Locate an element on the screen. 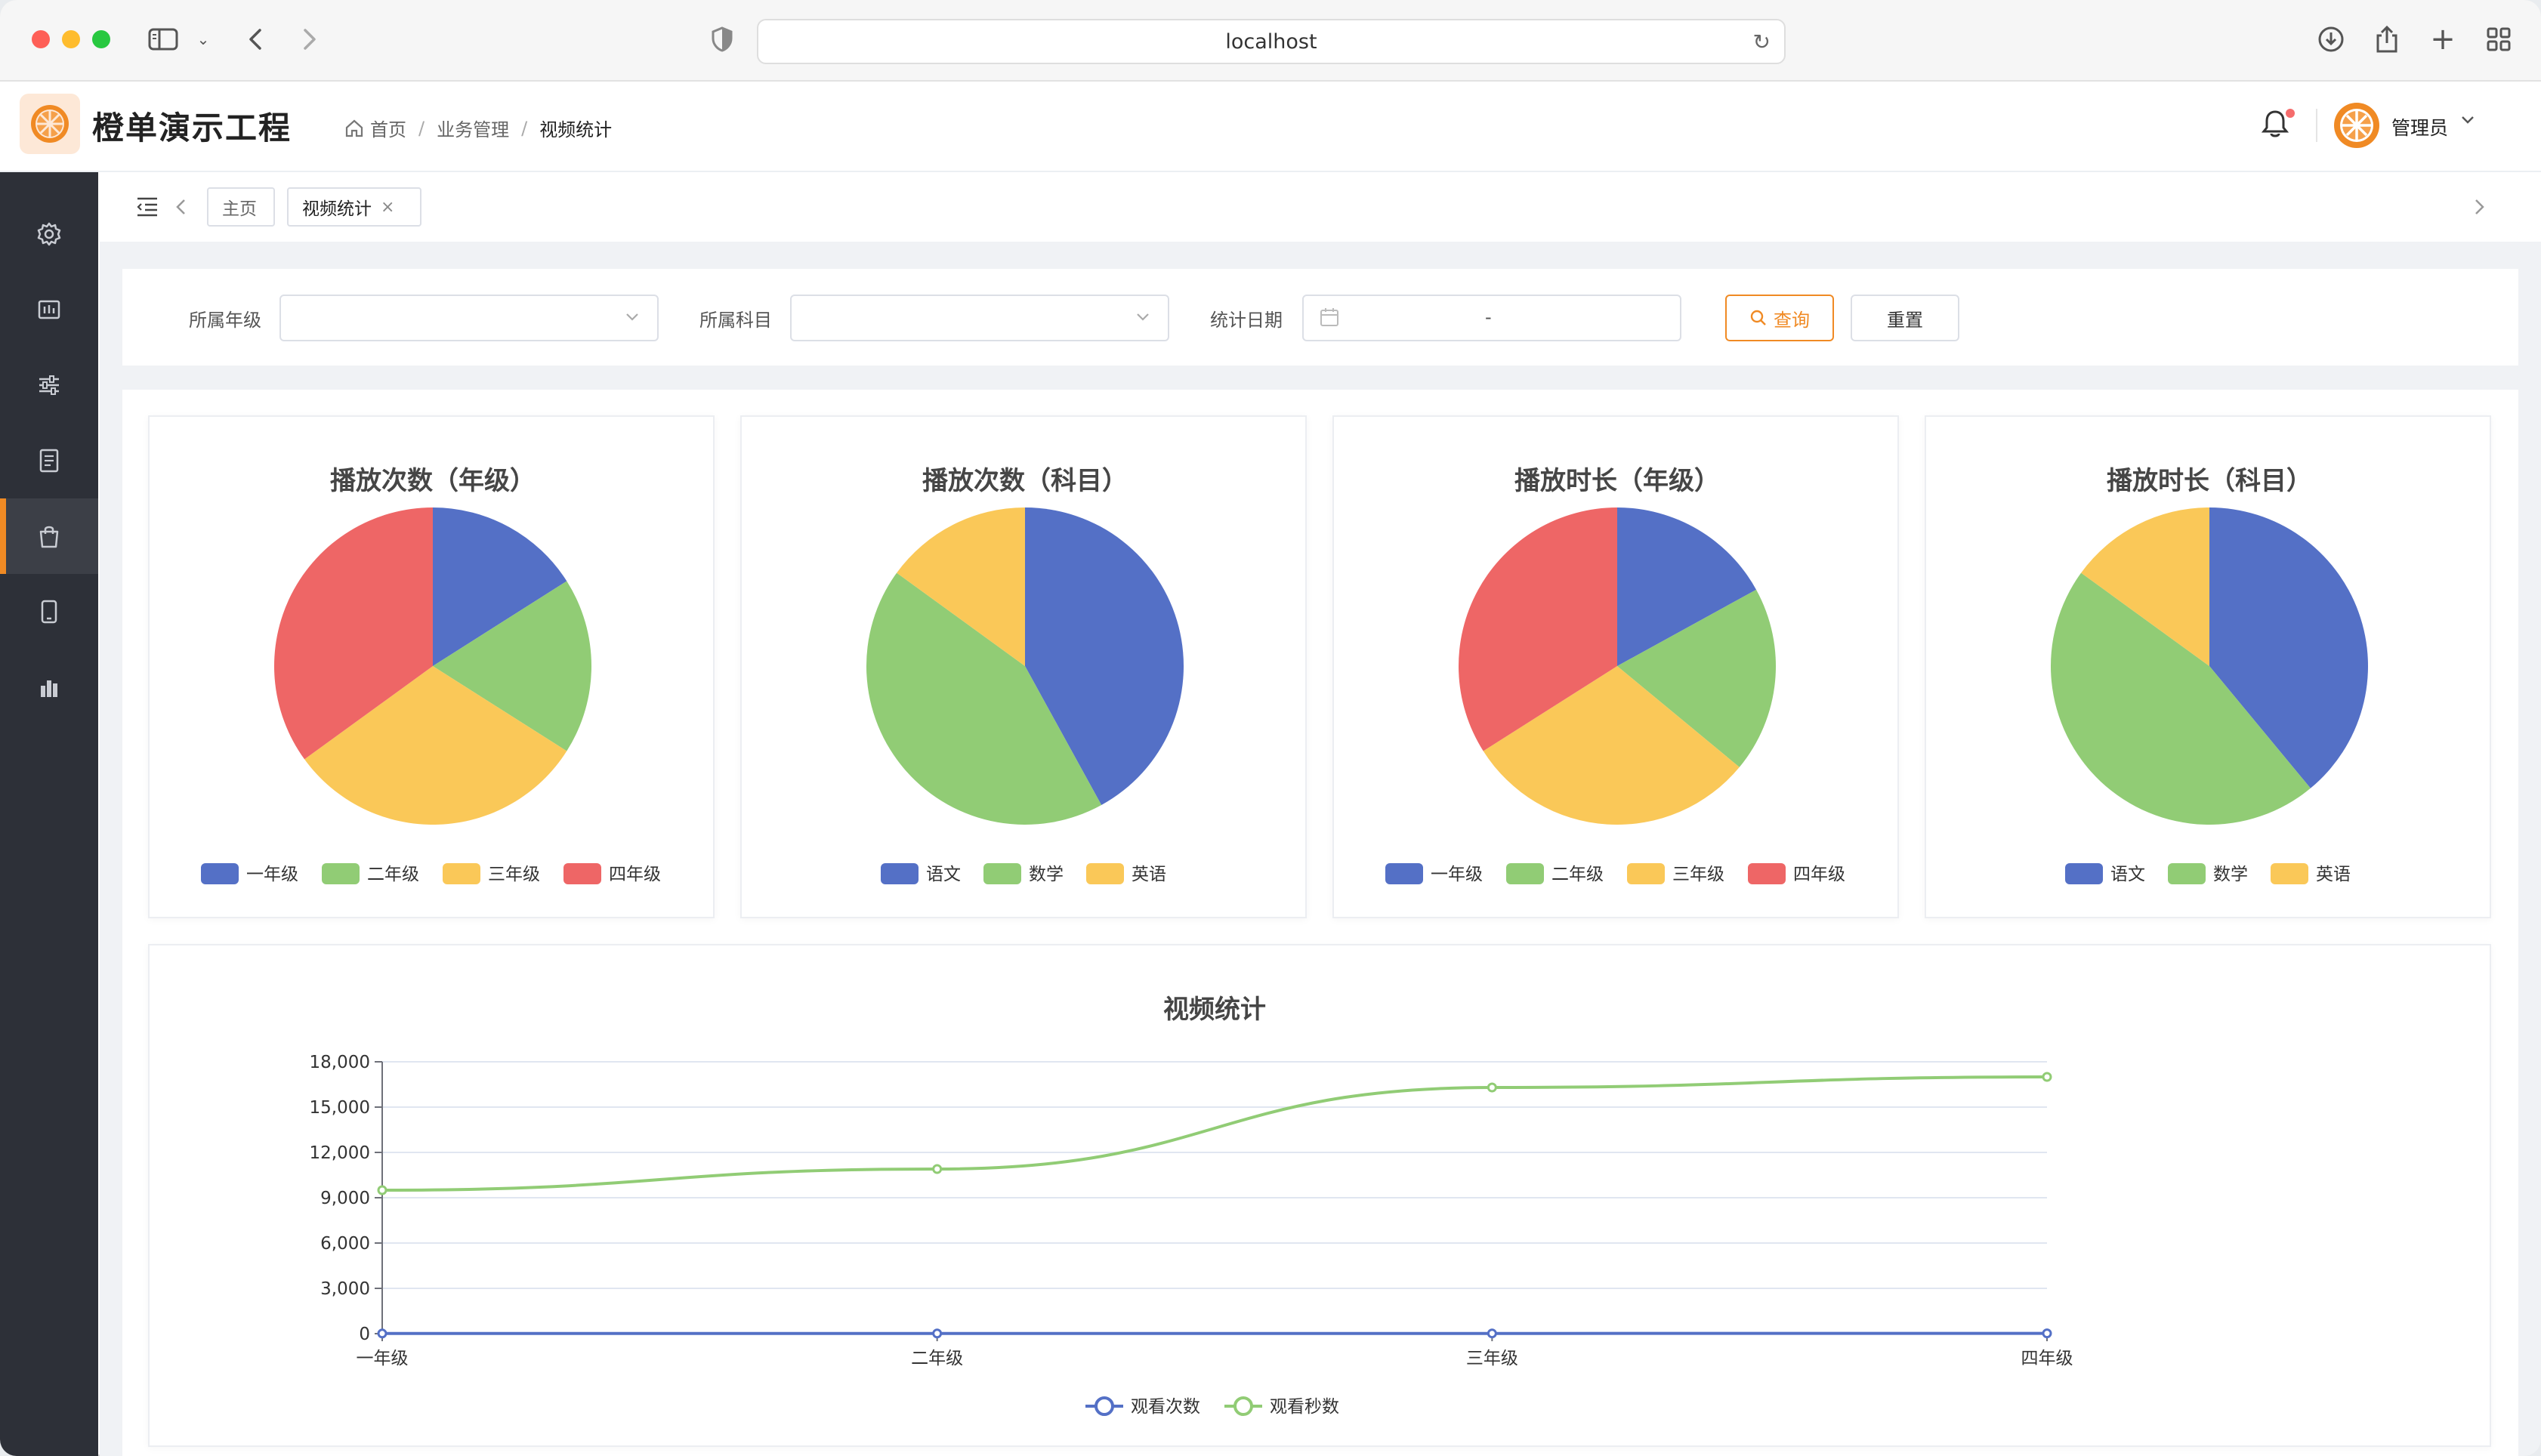  new-tab-icon: + is located at coordinates (2442, 39).